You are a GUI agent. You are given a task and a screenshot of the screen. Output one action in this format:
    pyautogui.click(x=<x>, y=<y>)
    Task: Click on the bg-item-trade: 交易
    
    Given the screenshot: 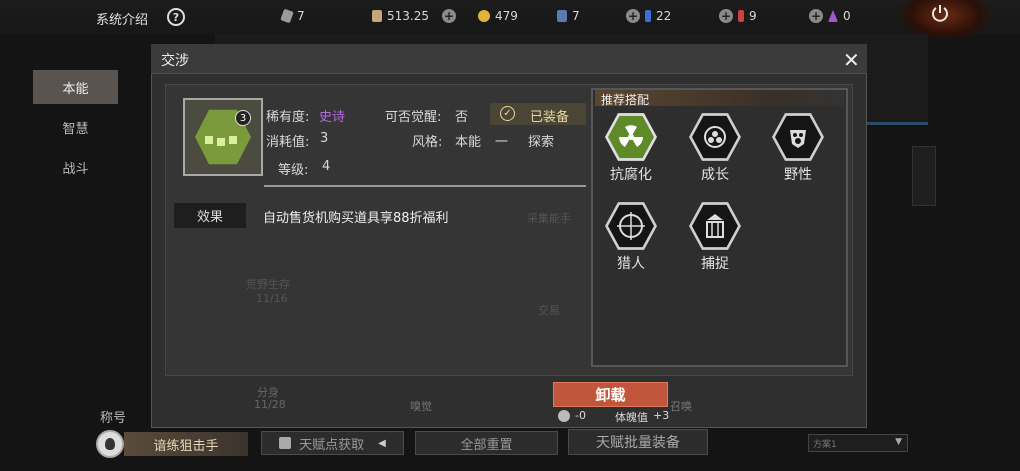 What is the action you would take?
    pyautogui.click(x=549, y=310)
    